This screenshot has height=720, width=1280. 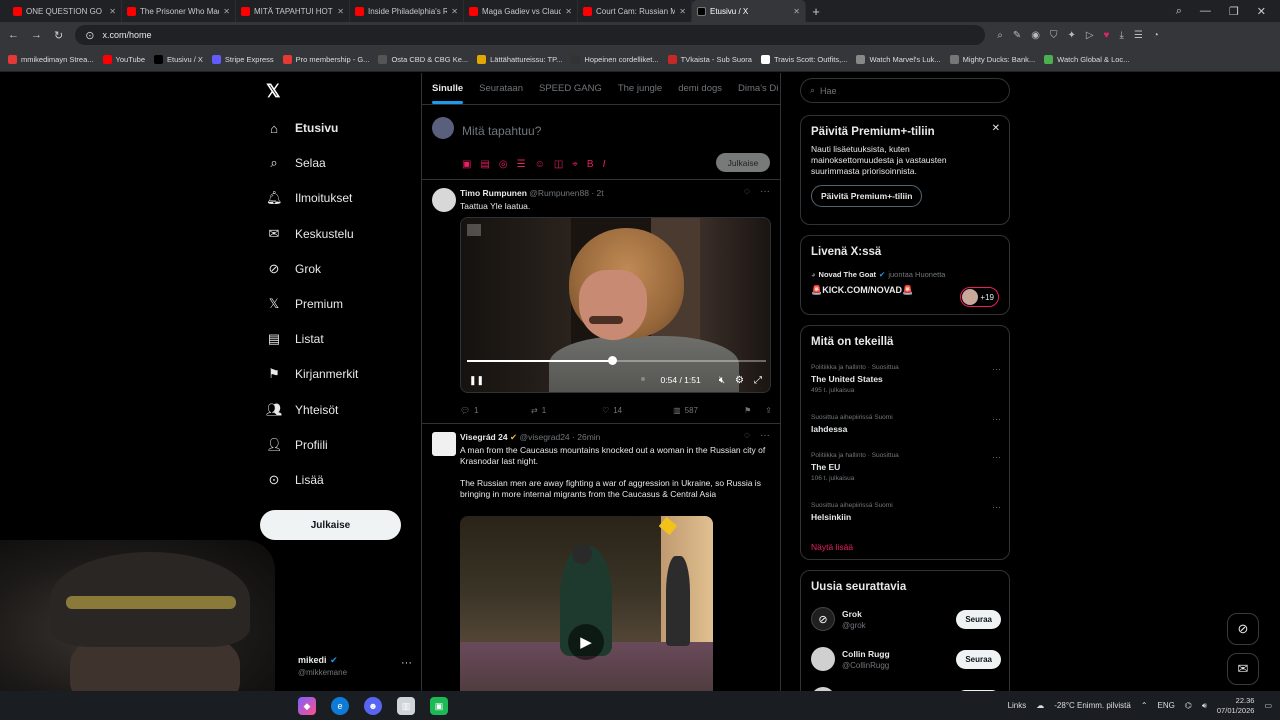 I want to click on feed-tab: Sinulle, so click(x=448, y=93).